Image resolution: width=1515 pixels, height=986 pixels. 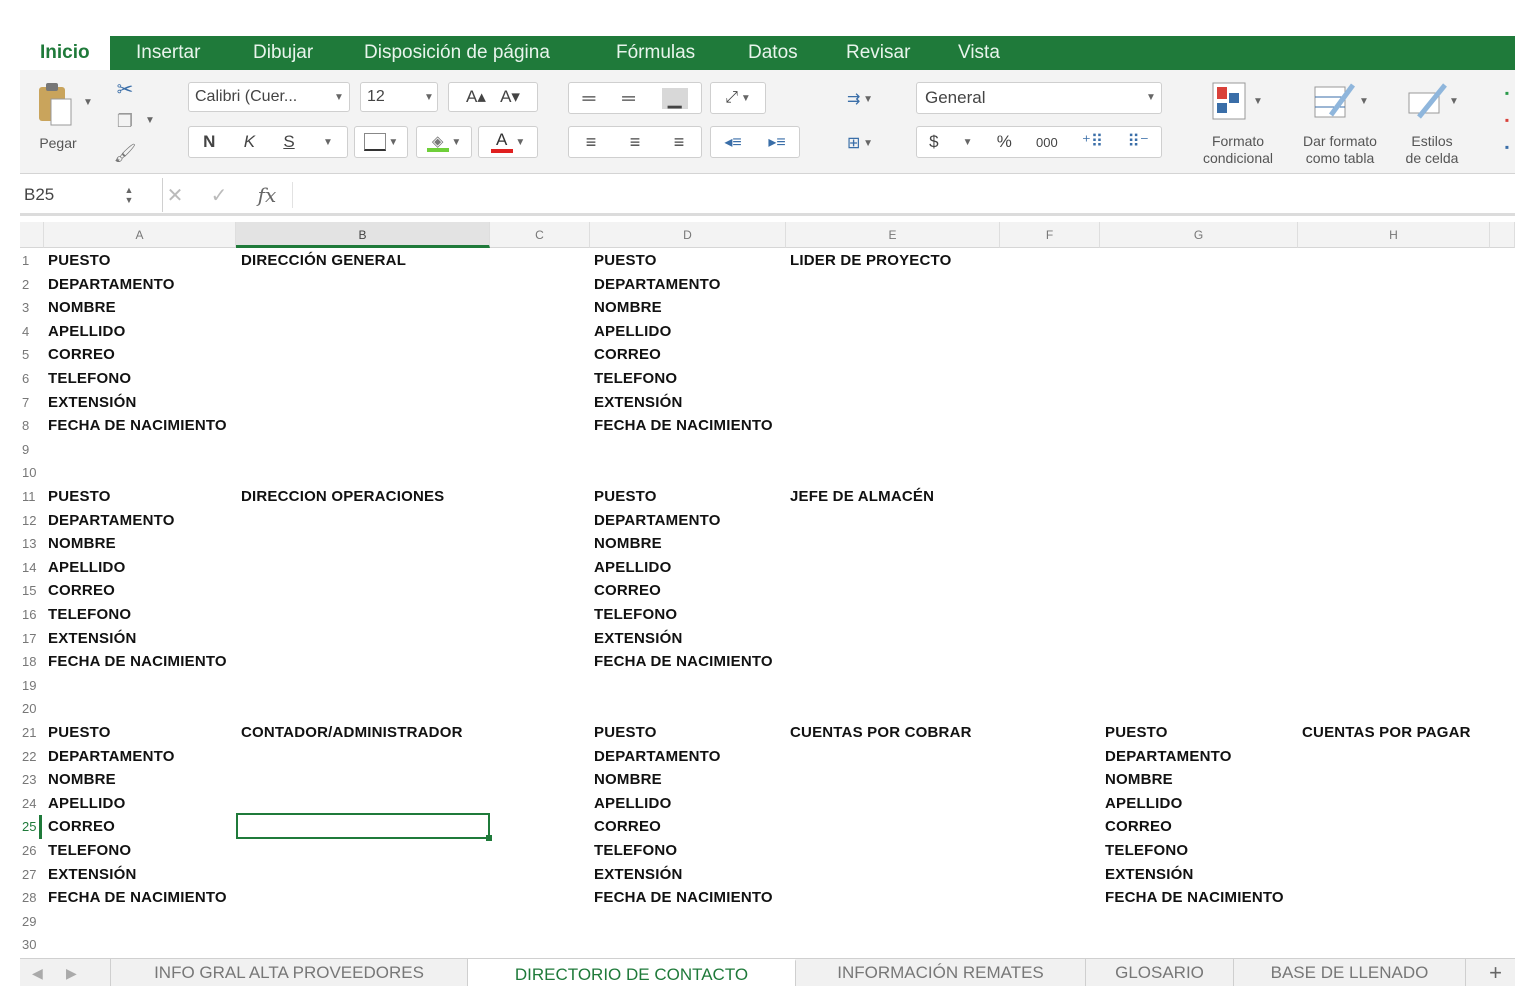 I want to click on name-box-stepper-icon: ▲ ▼, so click(x=129, y=195).